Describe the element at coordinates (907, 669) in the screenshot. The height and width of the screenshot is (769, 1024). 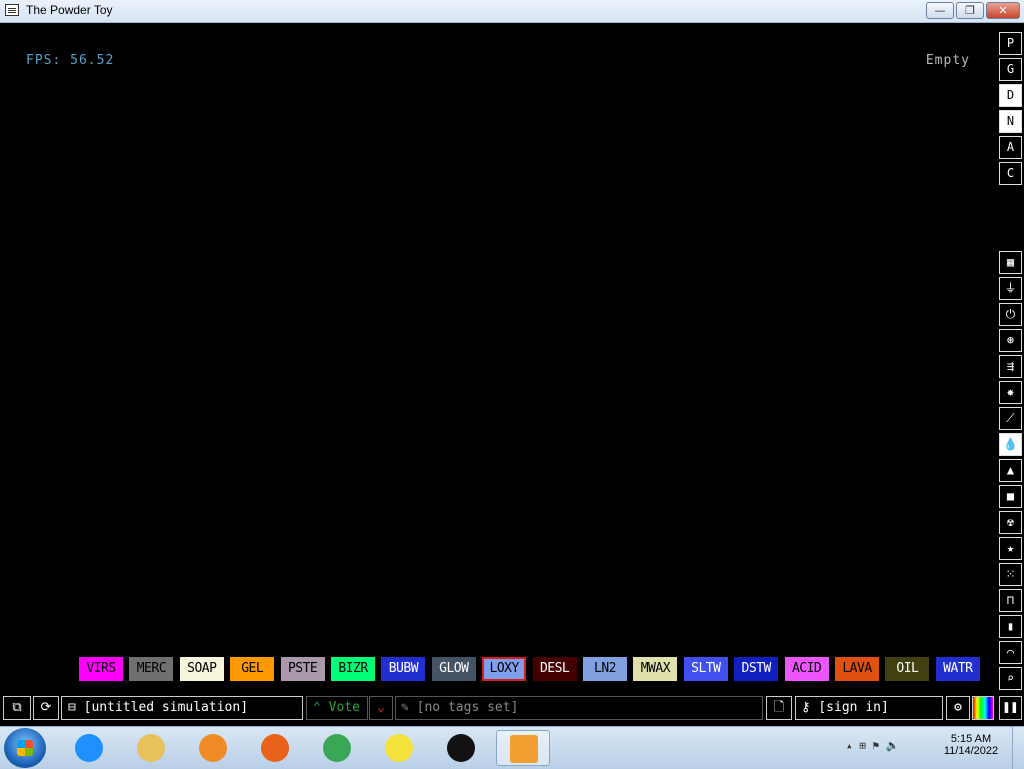
I see `element-button-oil: OIL` at that location.